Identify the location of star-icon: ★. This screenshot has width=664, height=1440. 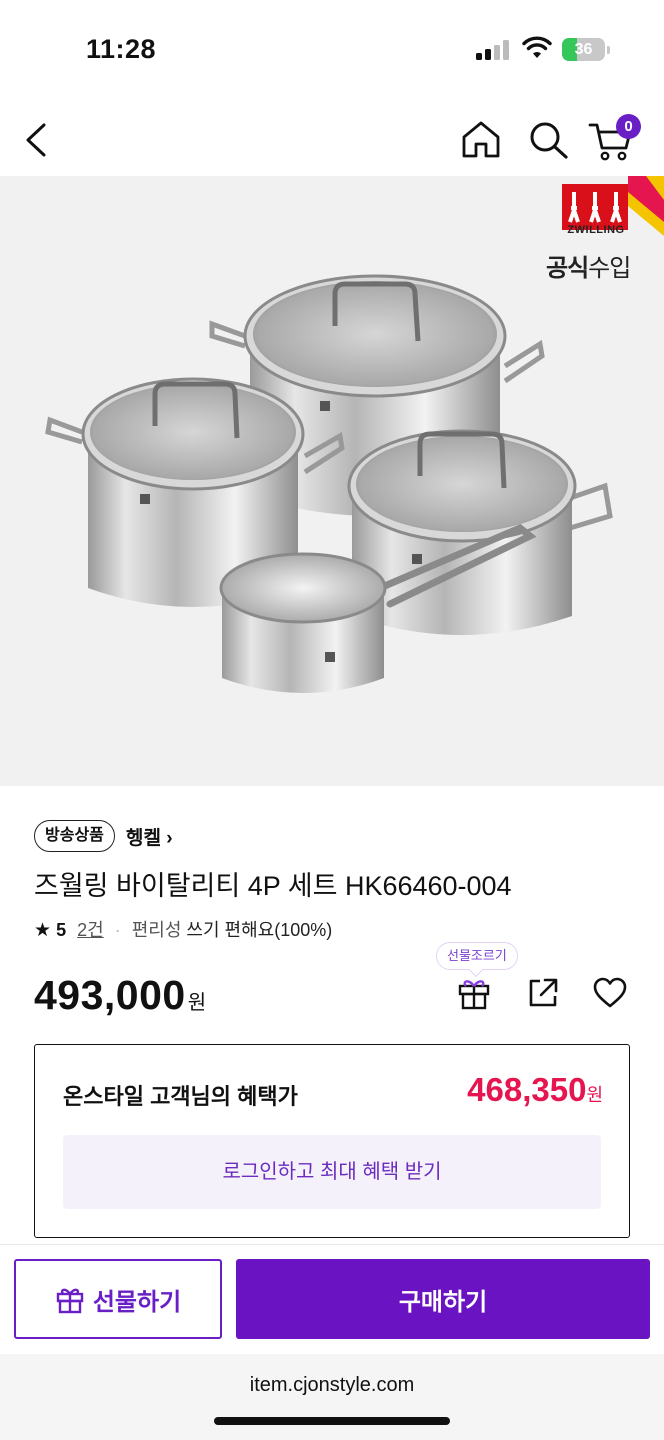
(43, 930).